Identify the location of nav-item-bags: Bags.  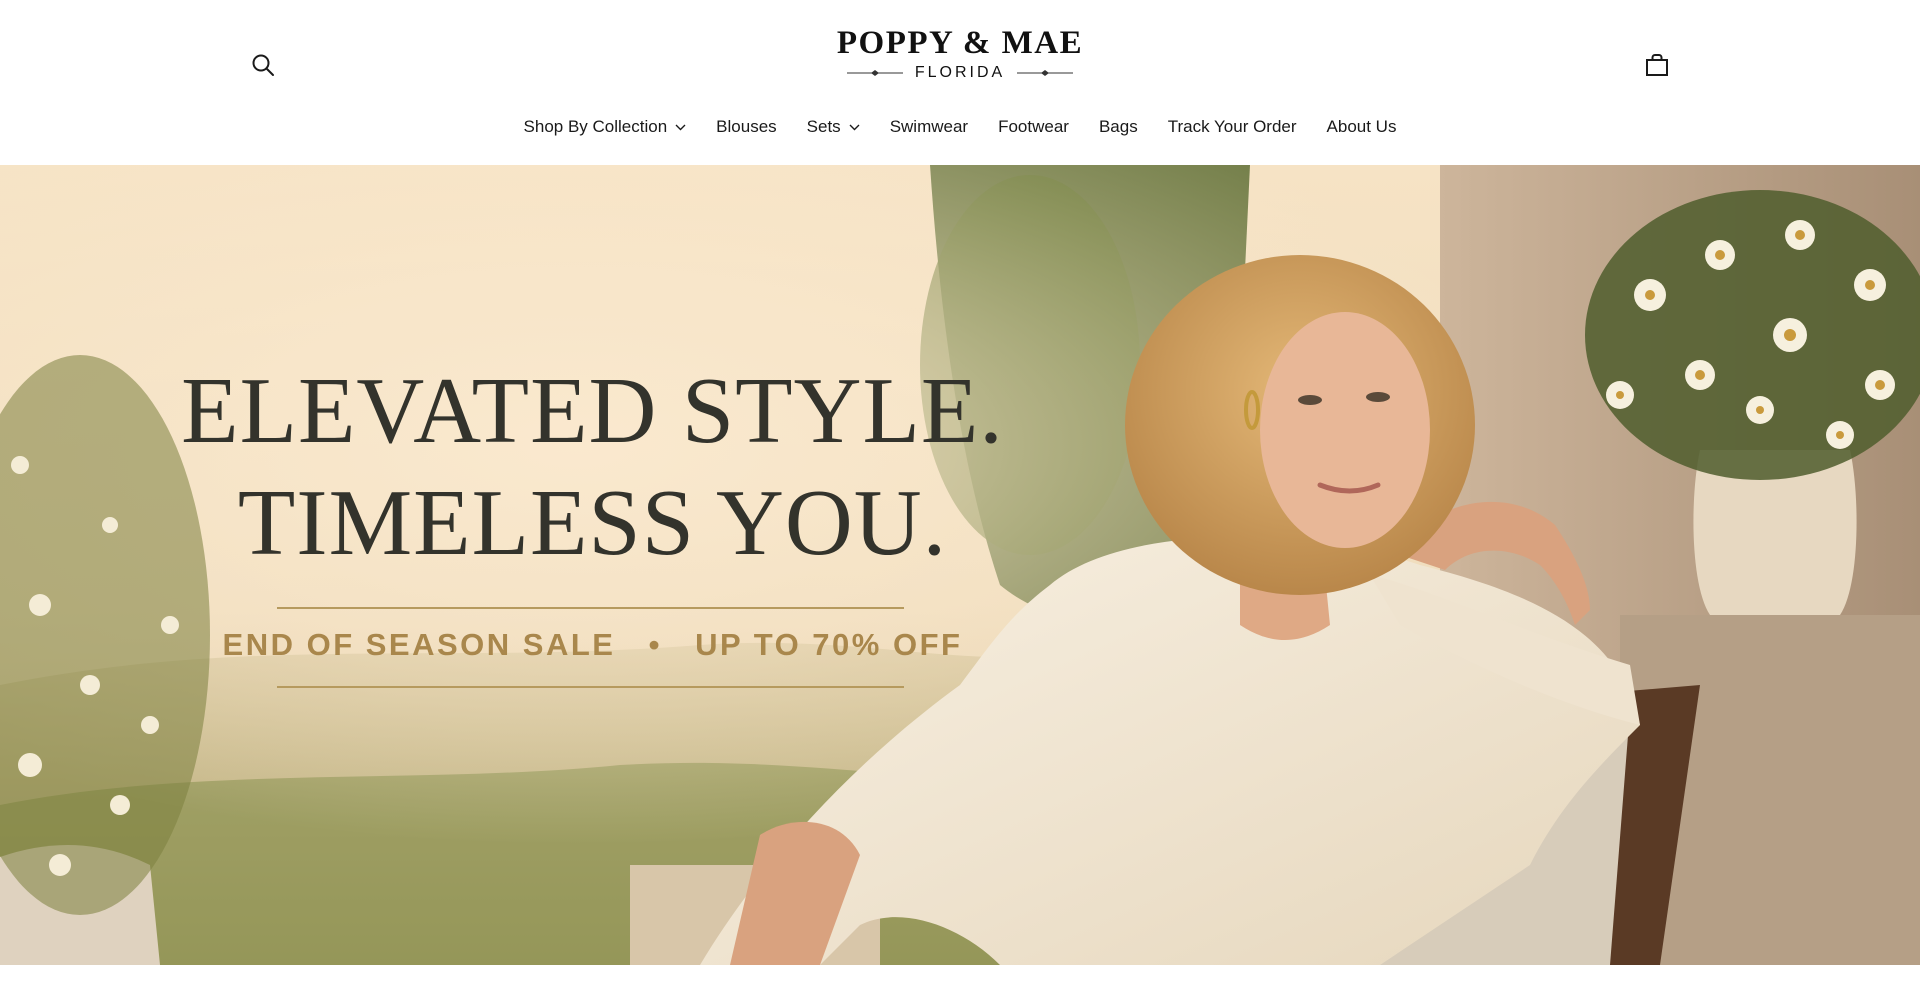
(1118, 127).